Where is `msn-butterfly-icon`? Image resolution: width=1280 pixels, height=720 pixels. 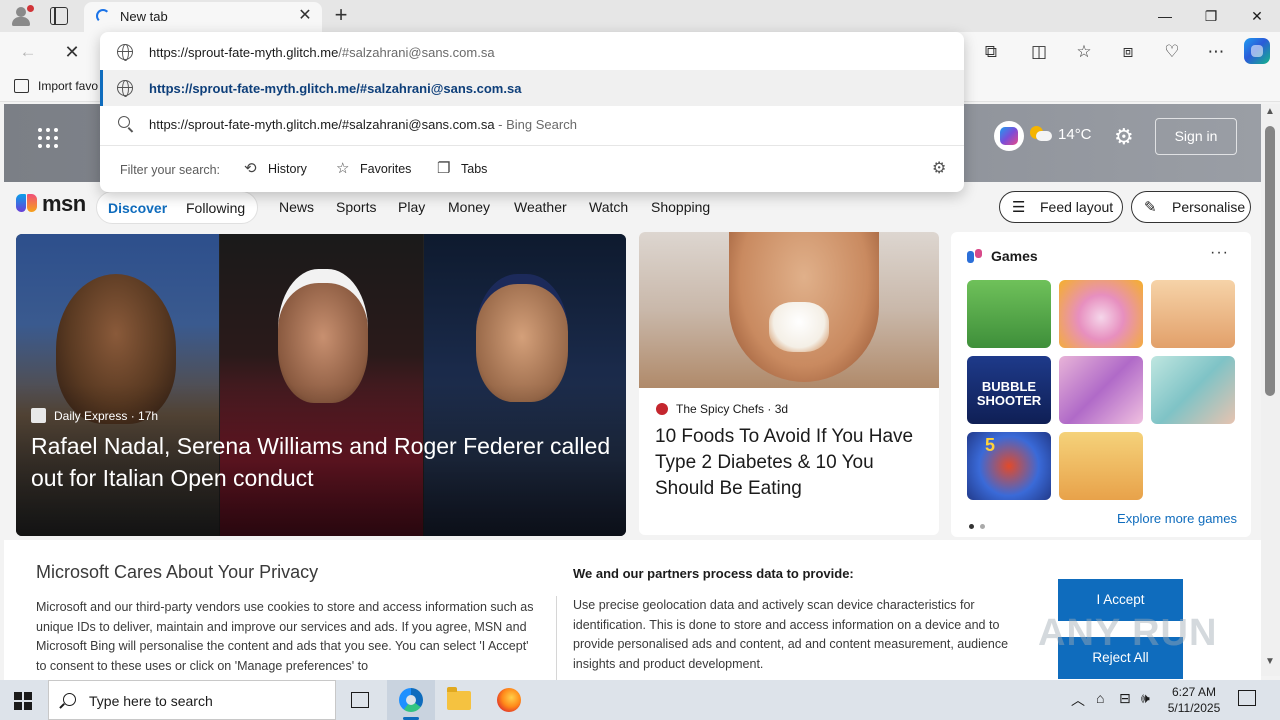 msn-butterfly-icon is located at coordinates (27, 204).